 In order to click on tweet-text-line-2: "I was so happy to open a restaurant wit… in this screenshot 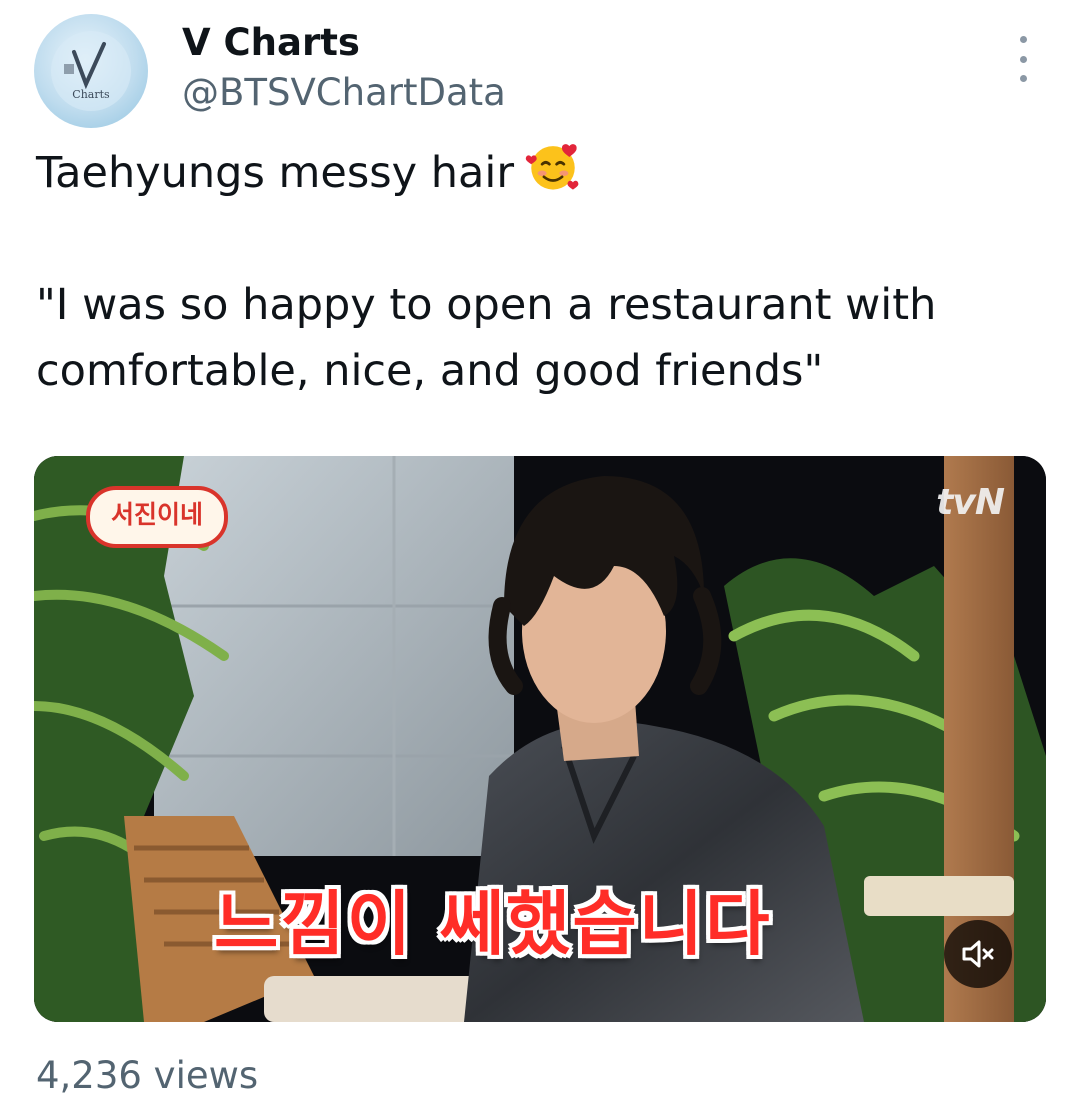, I will do `click(486, 305)`.